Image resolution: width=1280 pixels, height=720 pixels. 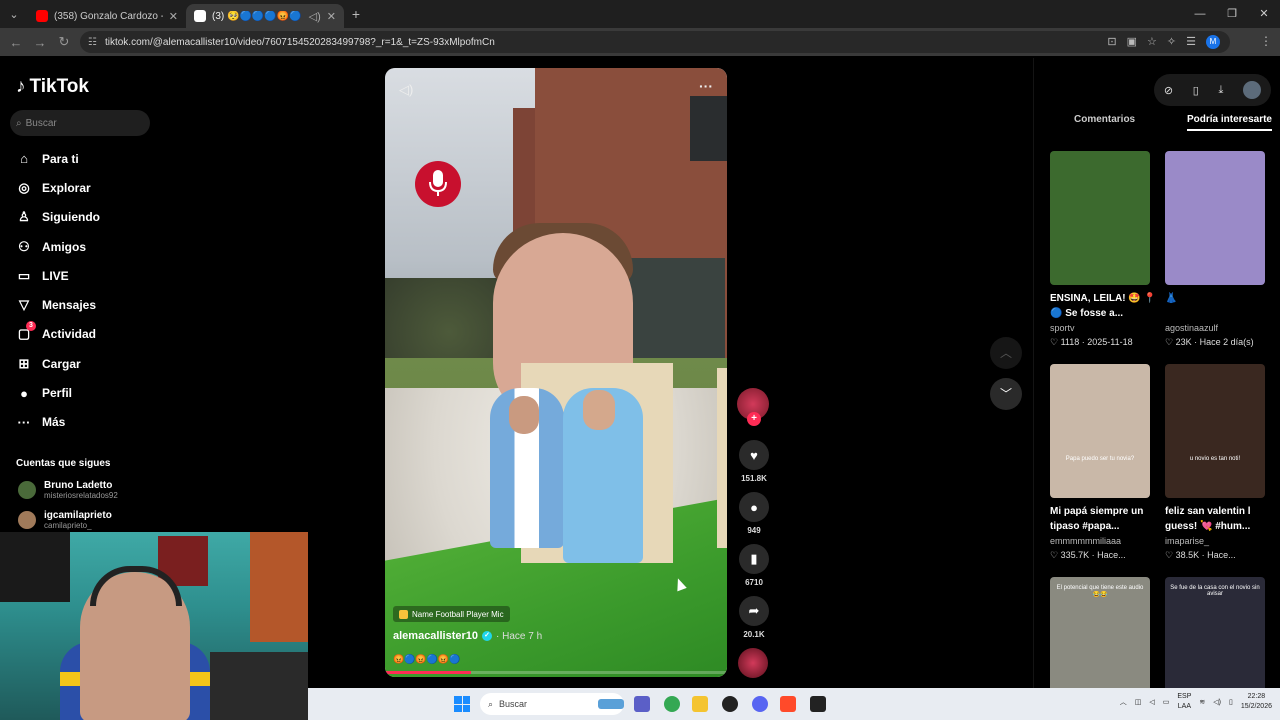 What do you see at coordinates (1215, 431) in the screenshot?
I see `video-thumbnail: u novio es tan noti!` at bounding box center [1215, 431].